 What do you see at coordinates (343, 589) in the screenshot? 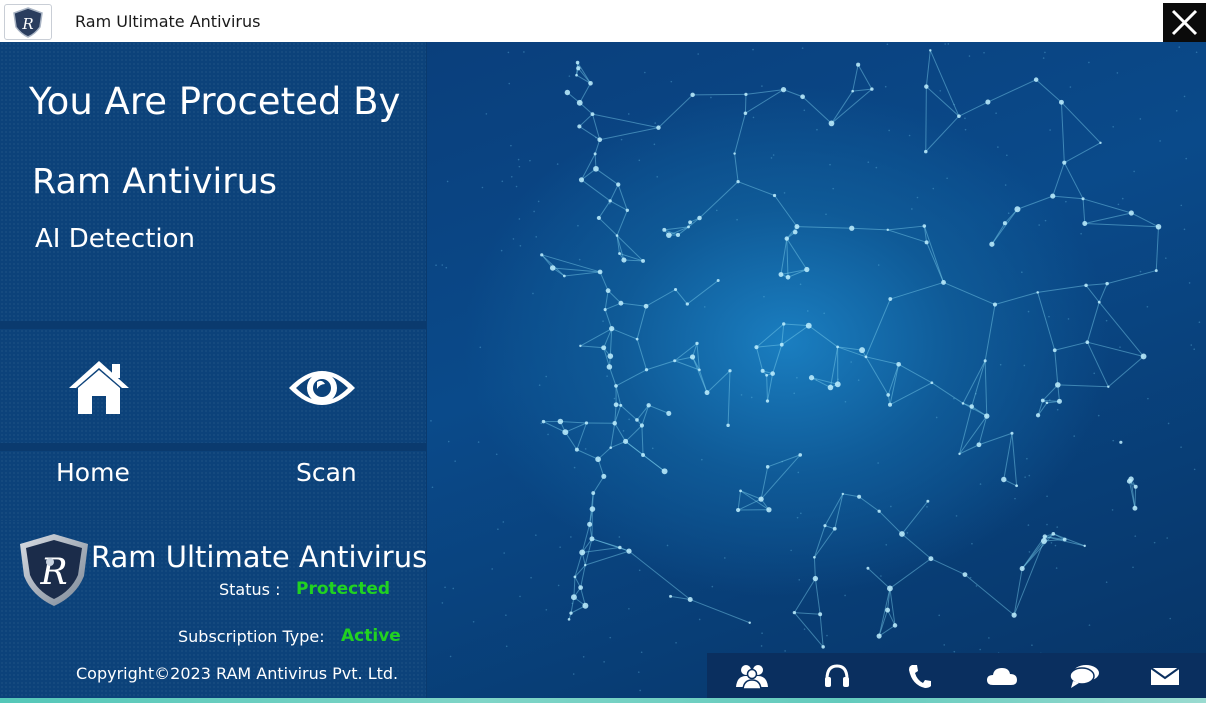
I see `status-value: Protected` at bounding box center [343, 589].